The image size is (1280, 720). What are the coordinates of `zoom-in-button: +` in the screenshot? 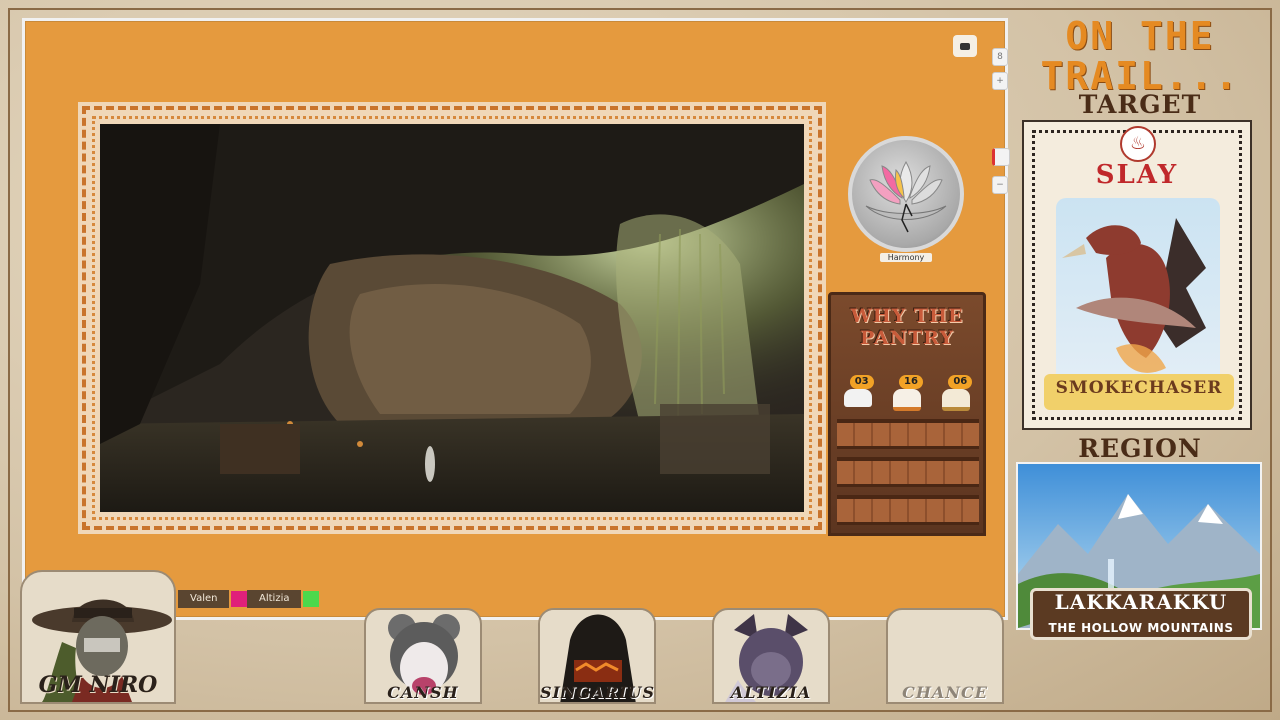 It's located at (1000, 81).